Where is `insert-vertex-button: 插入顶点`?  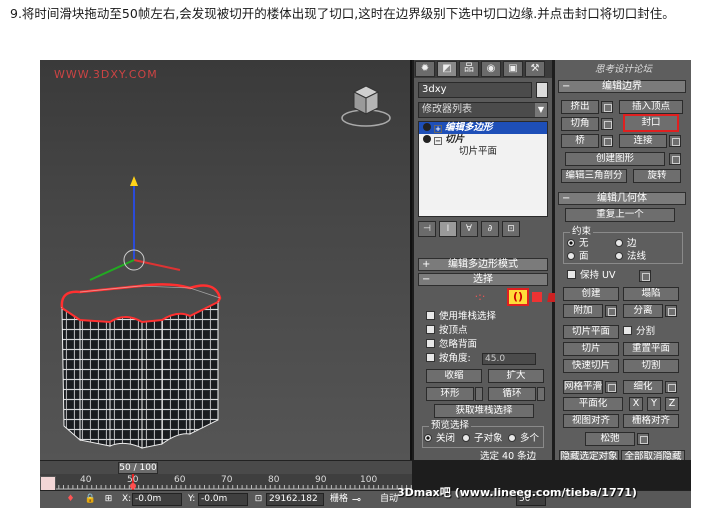
insert-vertex-button: 插入顶点 is located at coordinates (651, 107).